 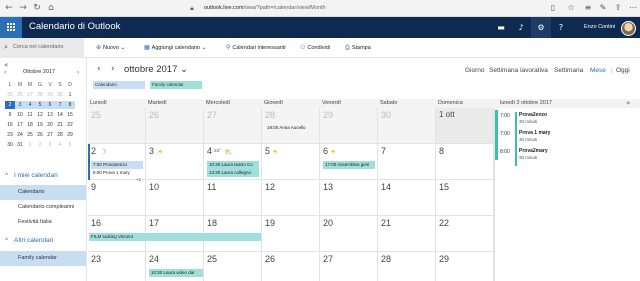 I want to click on nav-item-calendario: Calendario, so click(x=43, y=192).